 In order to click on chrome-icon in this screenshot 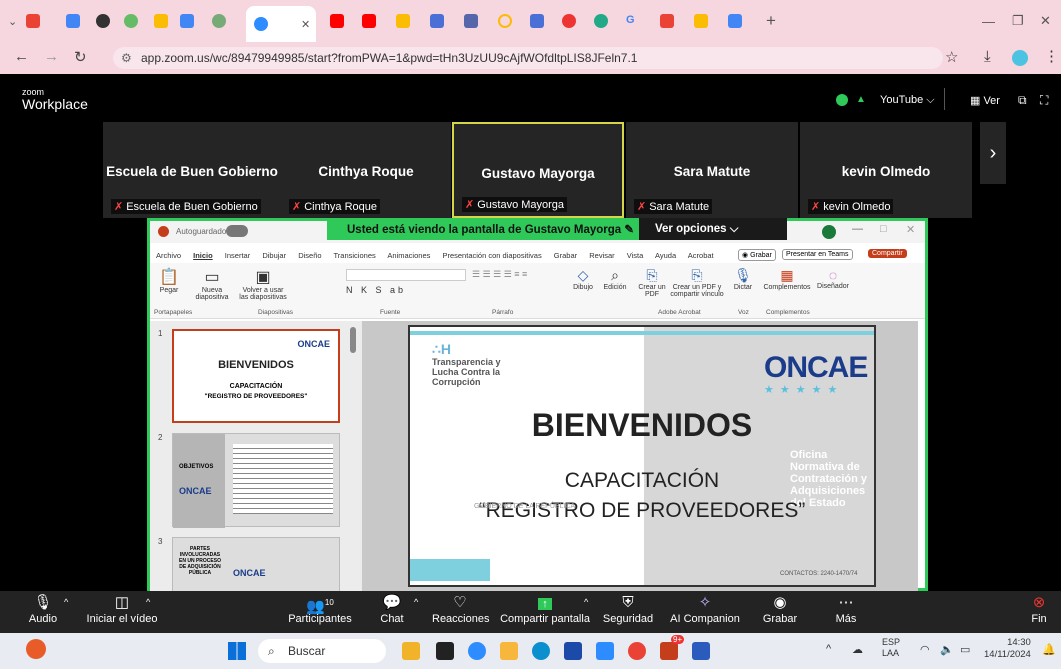, I will do `click(637, 651)`.